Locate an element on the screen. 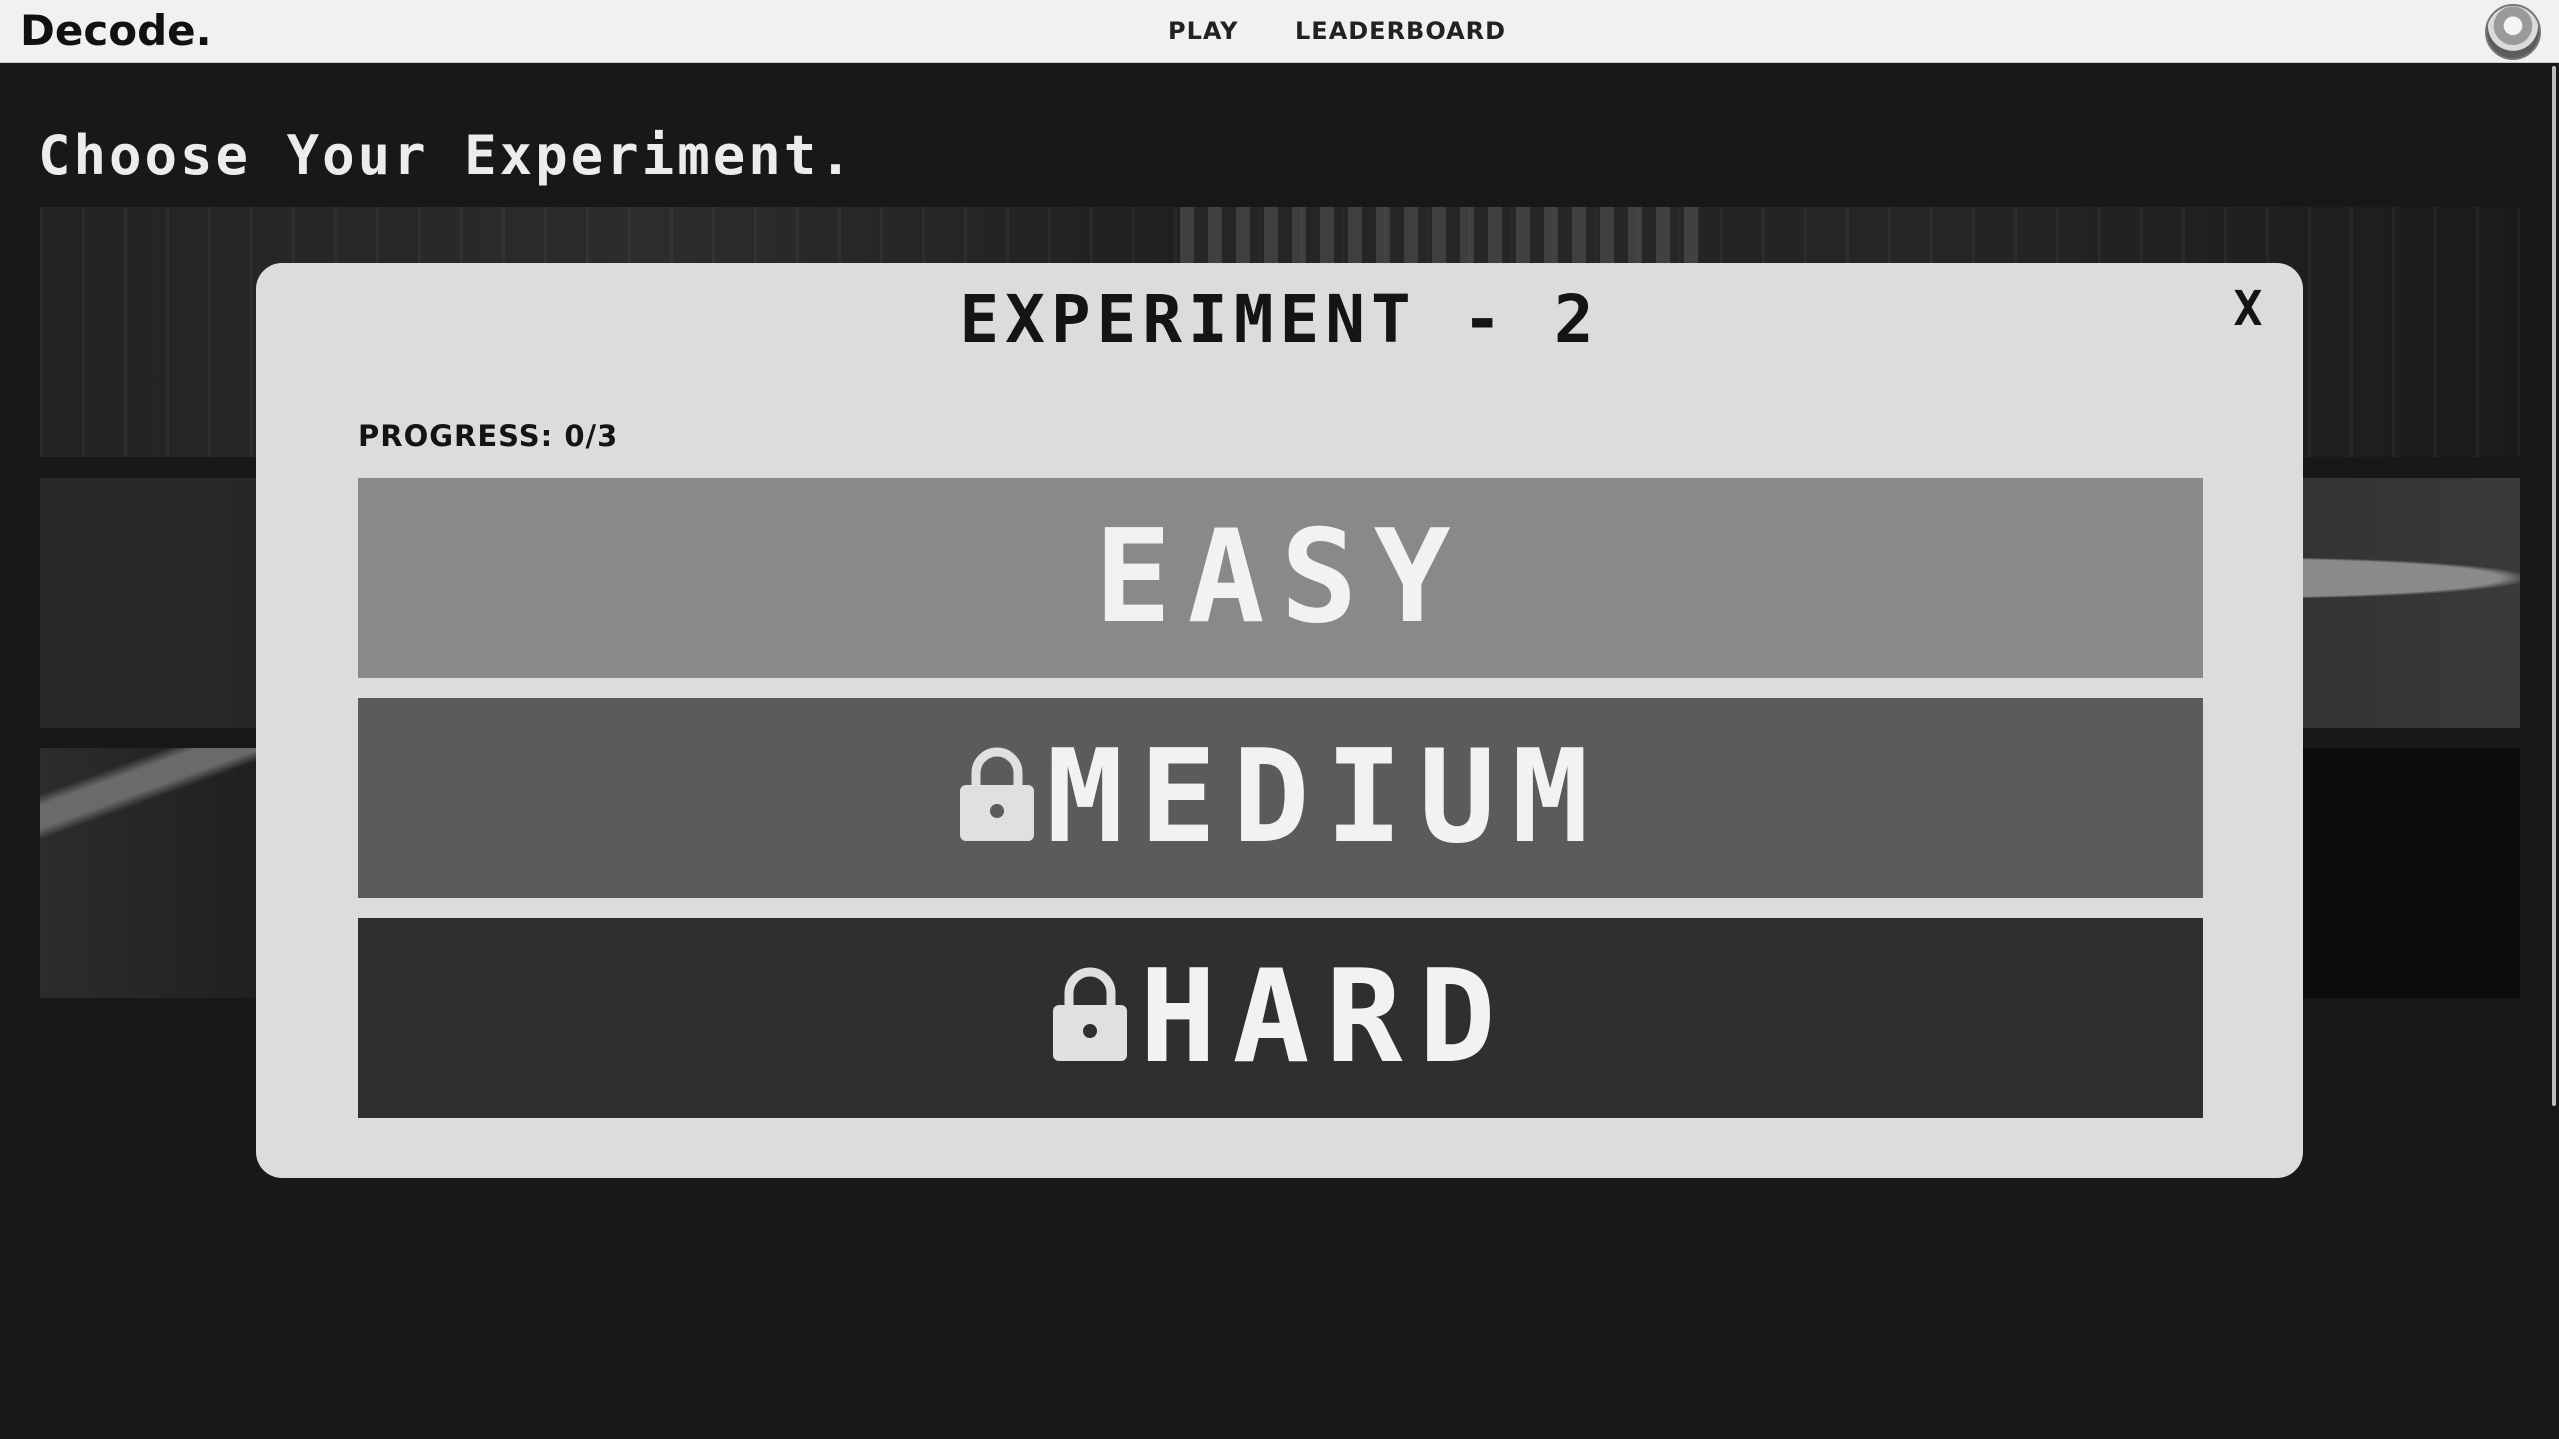 The height and width of the screenshot is (1439, 2559). top-navbar: Decode. PLAY LEADERBOARD is located at coordinates (1279, 31).